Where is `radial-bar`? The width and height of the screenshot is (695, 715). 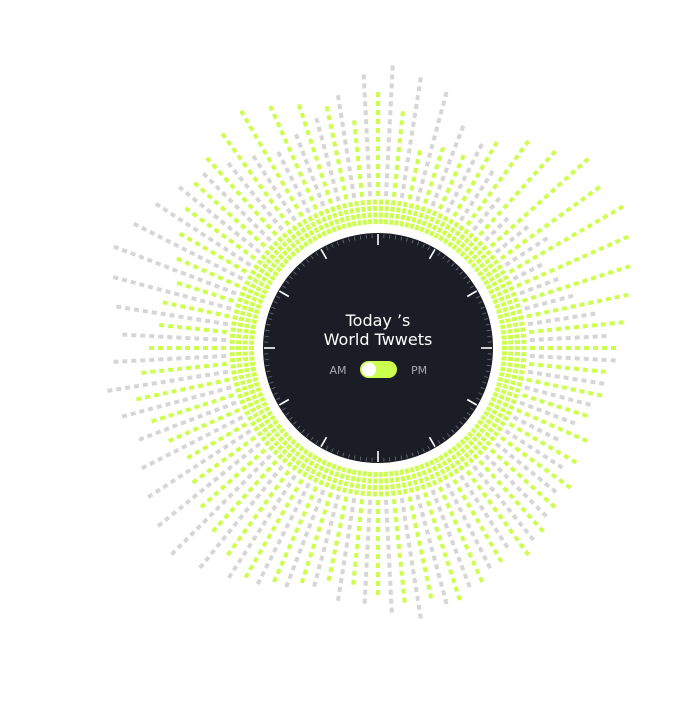
radial-bar is located at coordinates (174, 337).